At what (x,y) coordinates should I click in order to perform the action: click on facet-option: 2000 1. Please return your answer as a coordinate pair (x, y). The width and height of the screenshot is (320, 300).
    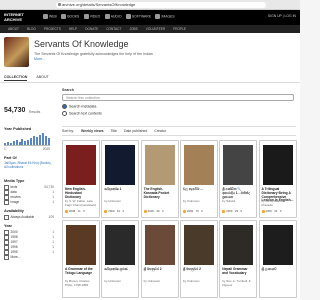
    Looking at the image, I should click on (29, 232).